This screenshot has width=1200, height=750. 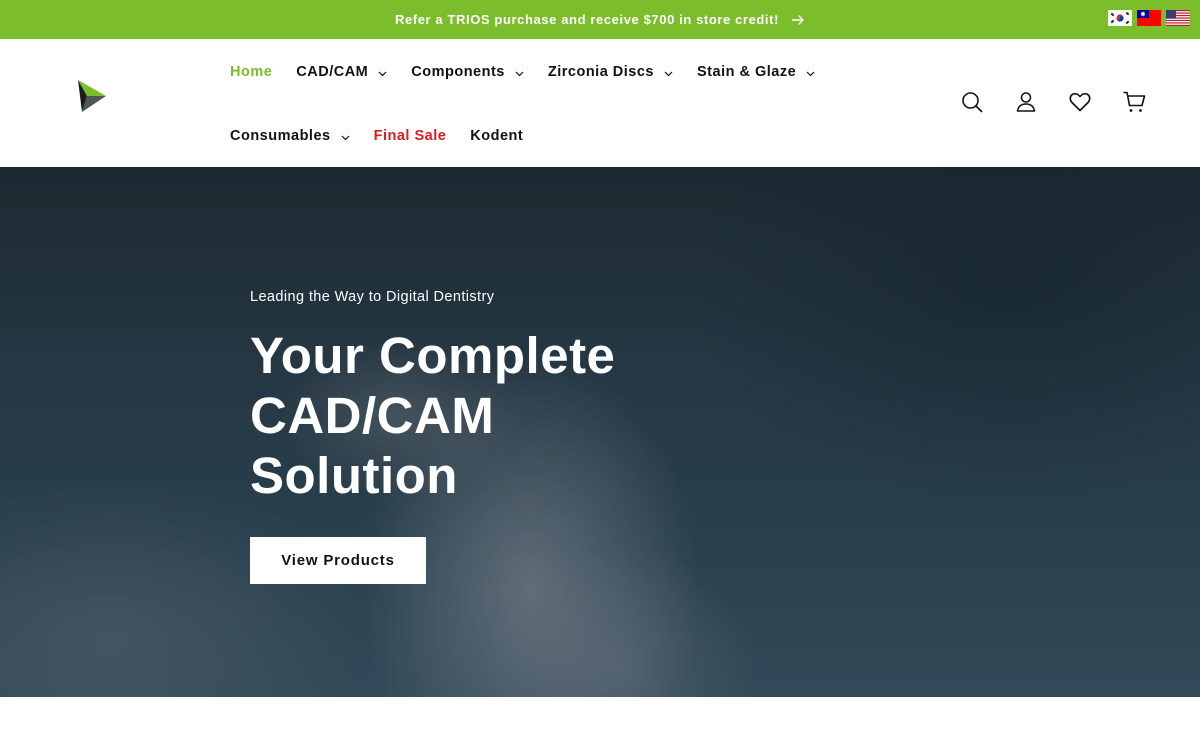 What do you see at coordinates (600, 72) in the screenshot?
I see `nav-zirconia-discs-label: Zirconia Discs` at bounding box center [600, 72].